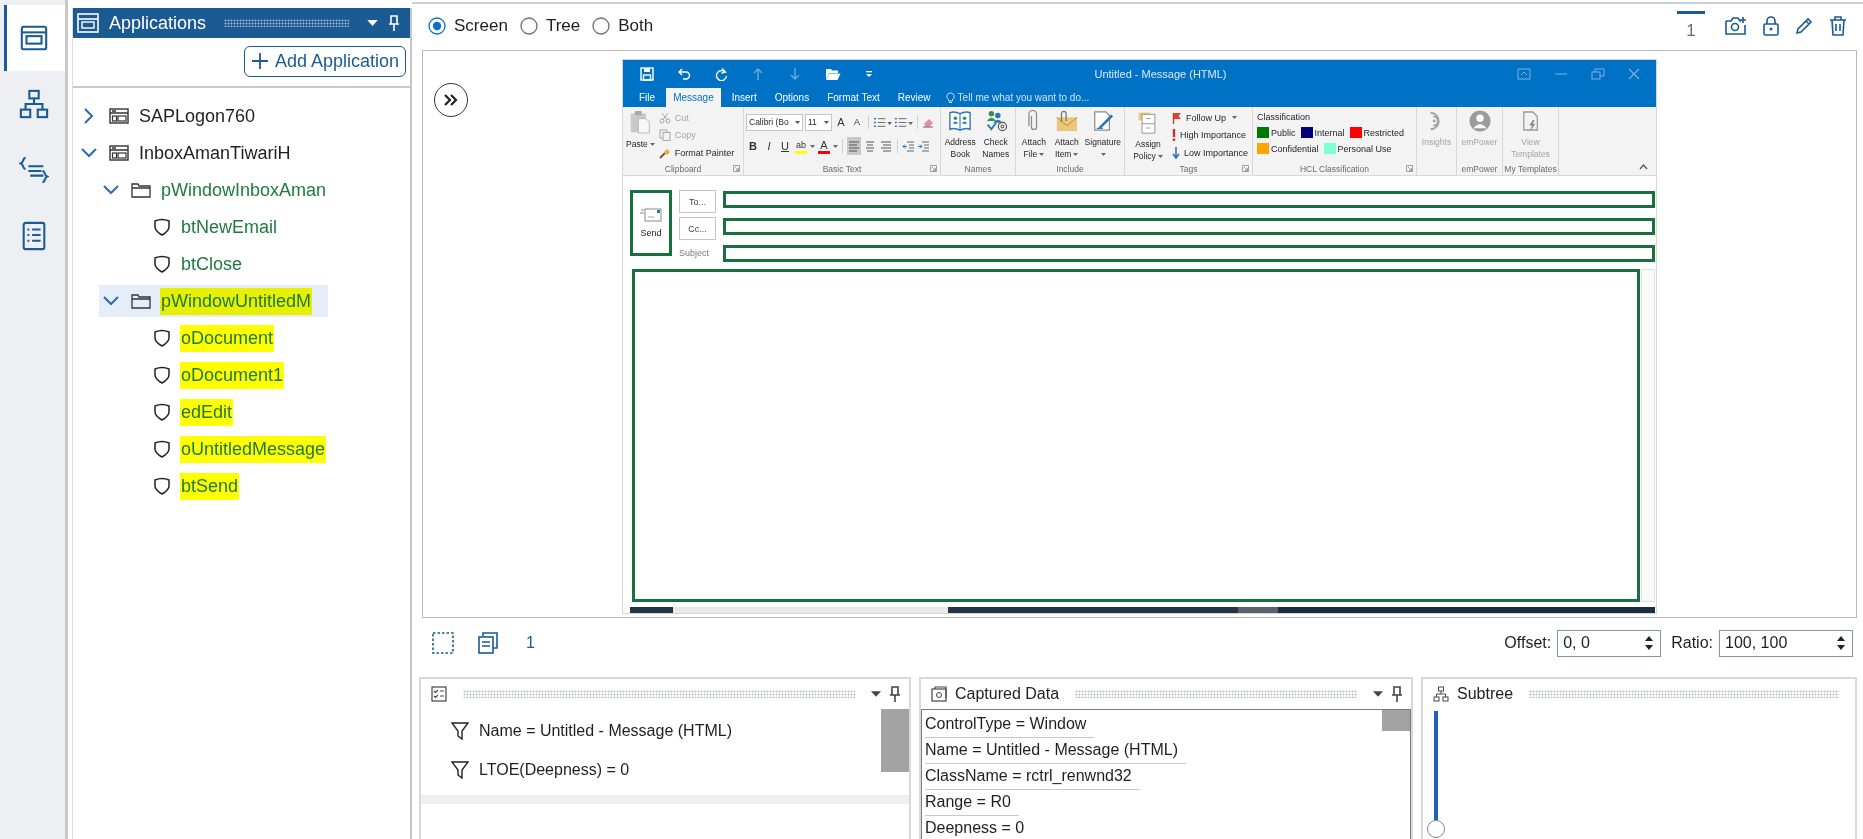 This screenshot has height=839, width=1863. What do you see at coordinates (451, 100) in the screenshot?
I see `expand-button` at bounding box center [451, 100].